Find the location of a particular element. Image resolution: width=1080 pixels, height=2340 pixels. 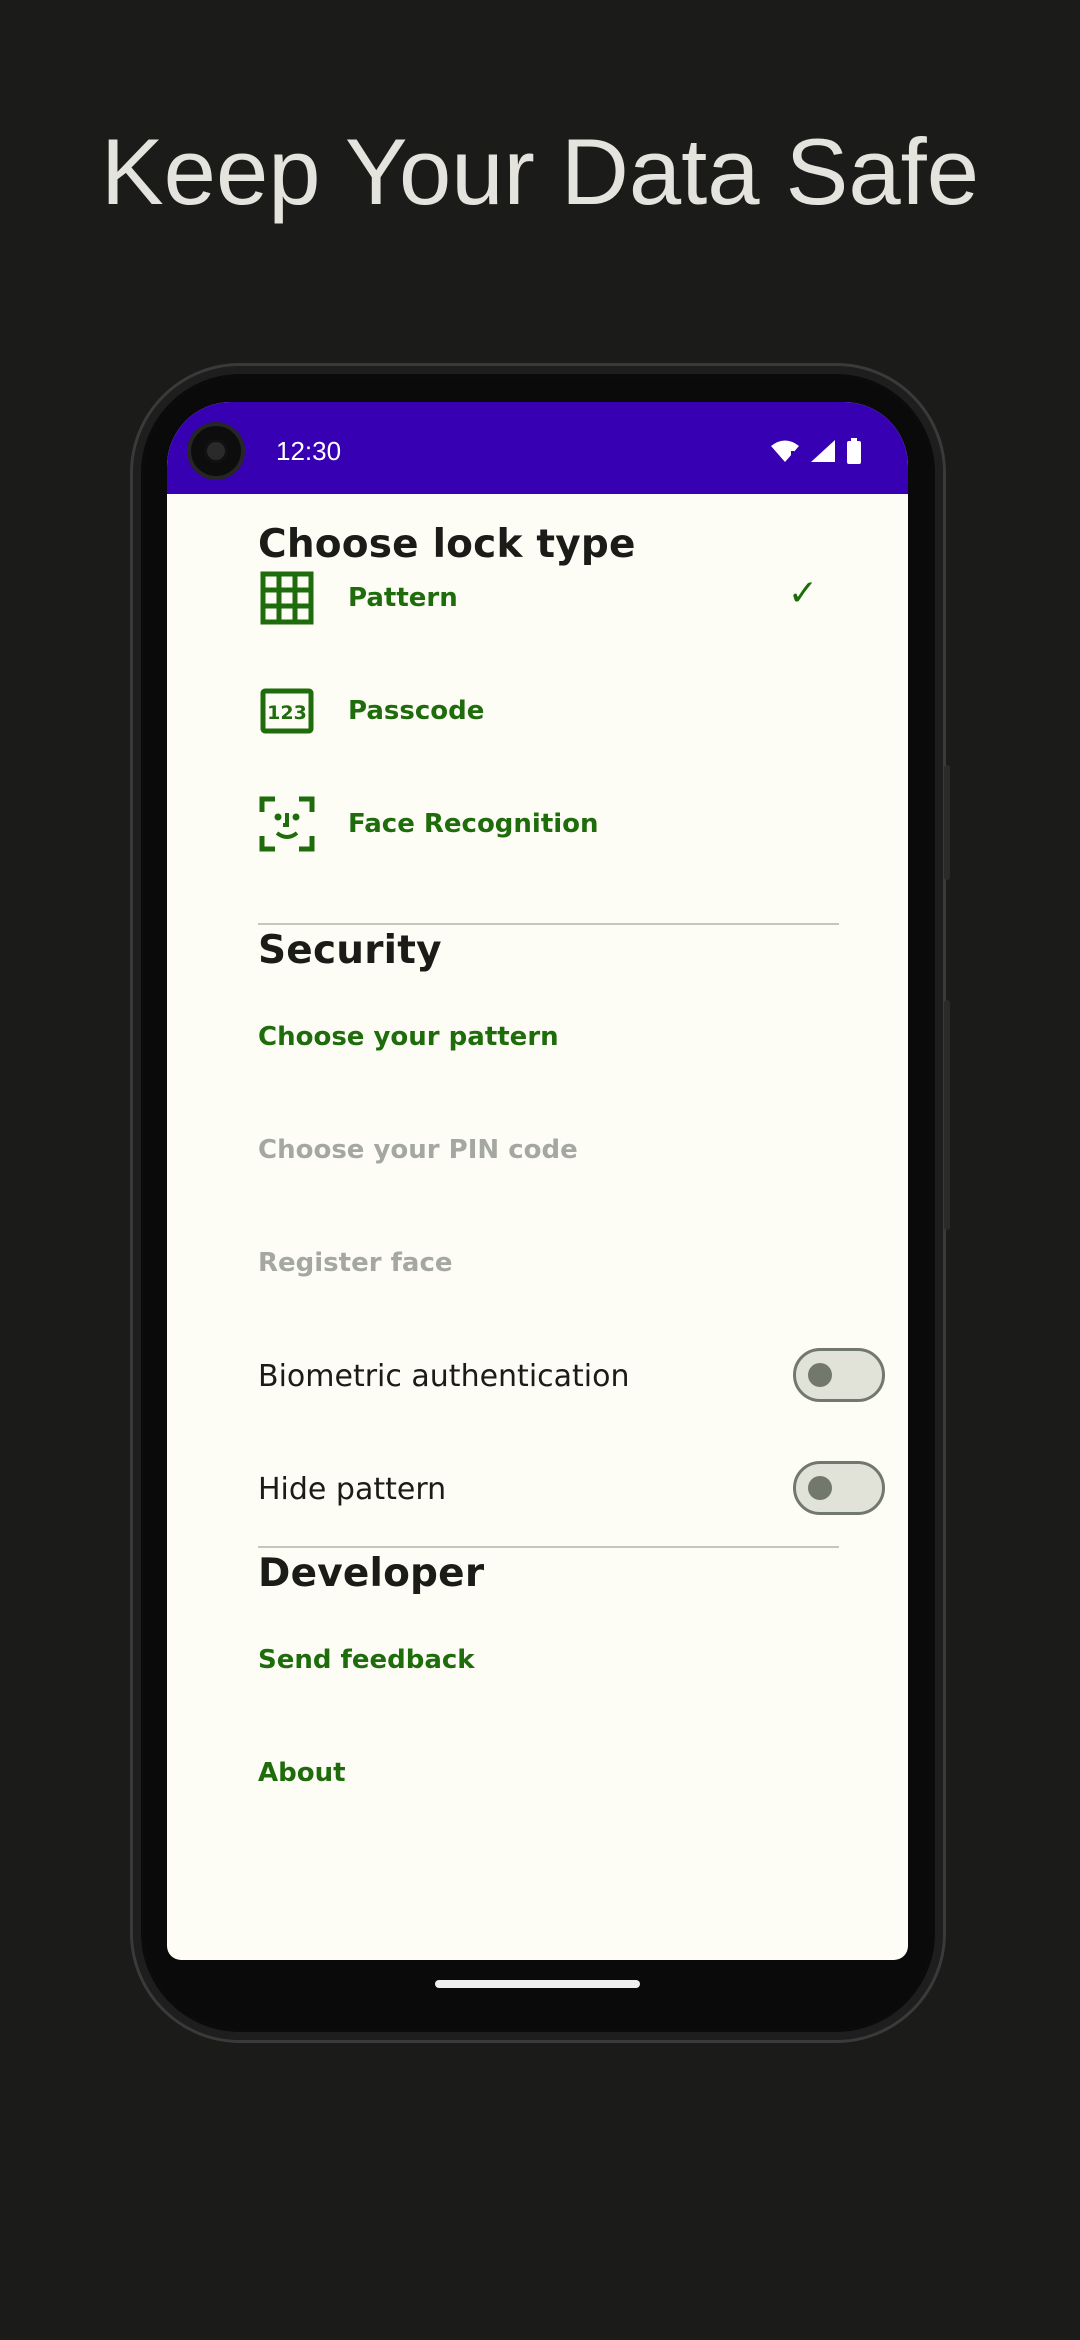

home-indicator is located at coordinates (537, 1984).